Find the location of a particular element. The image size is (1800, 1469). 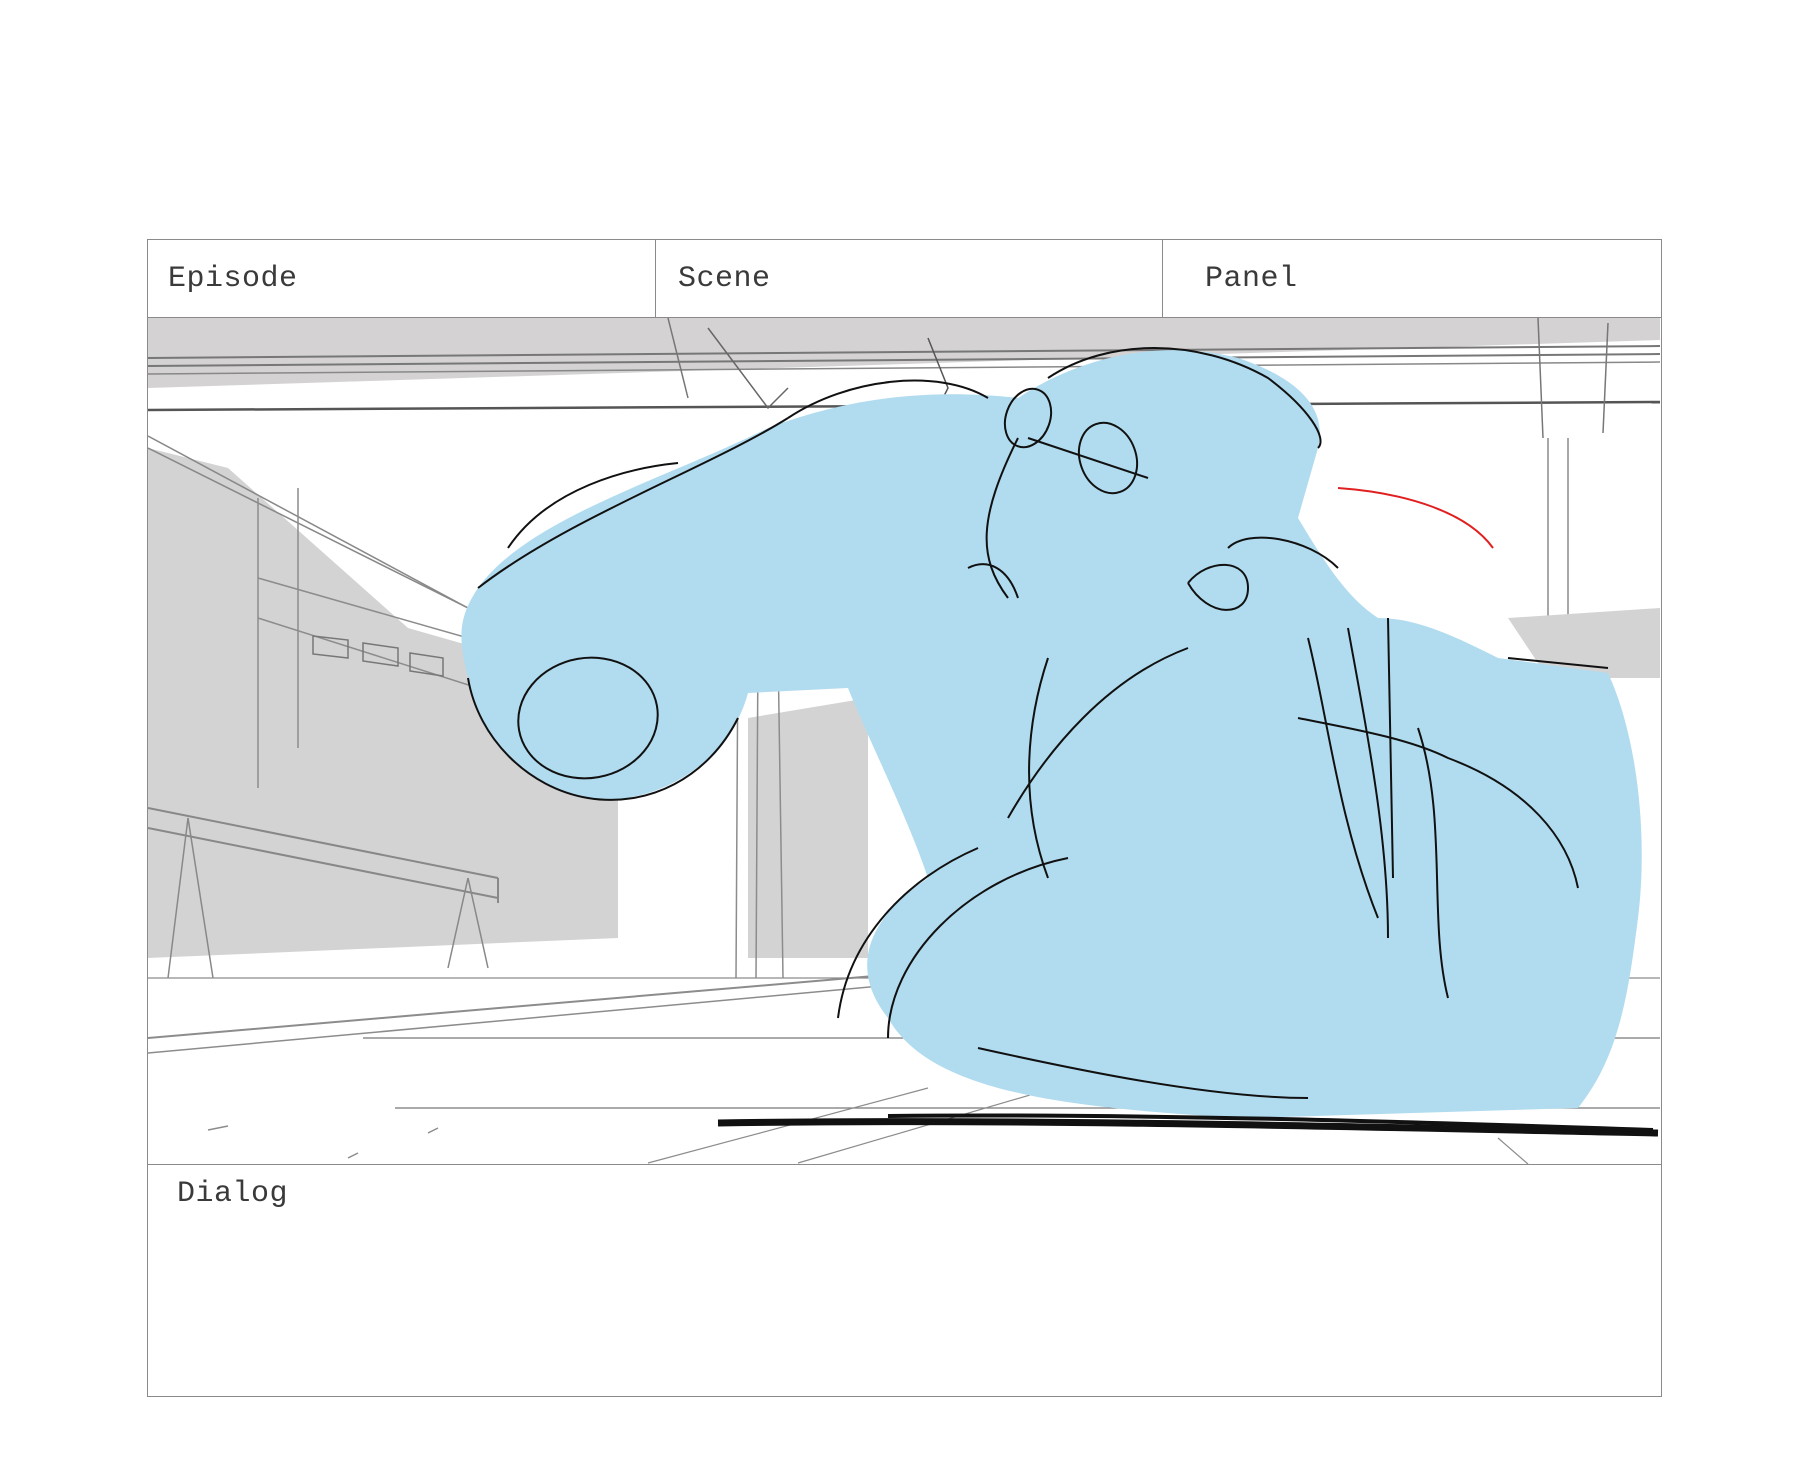

panel-field: Panel is located at coordinates (1412, 278).